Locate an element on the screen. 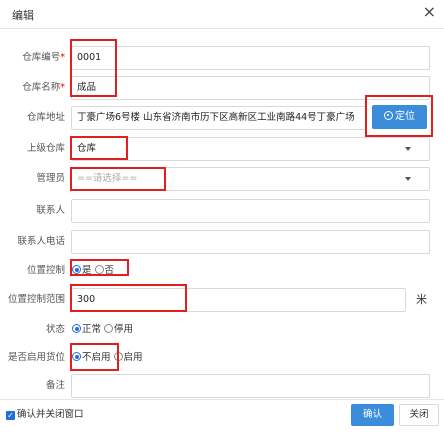 This screenshot has height=433, width=444. location-control-label: 位置控制 is located at coordinates (45, 270).